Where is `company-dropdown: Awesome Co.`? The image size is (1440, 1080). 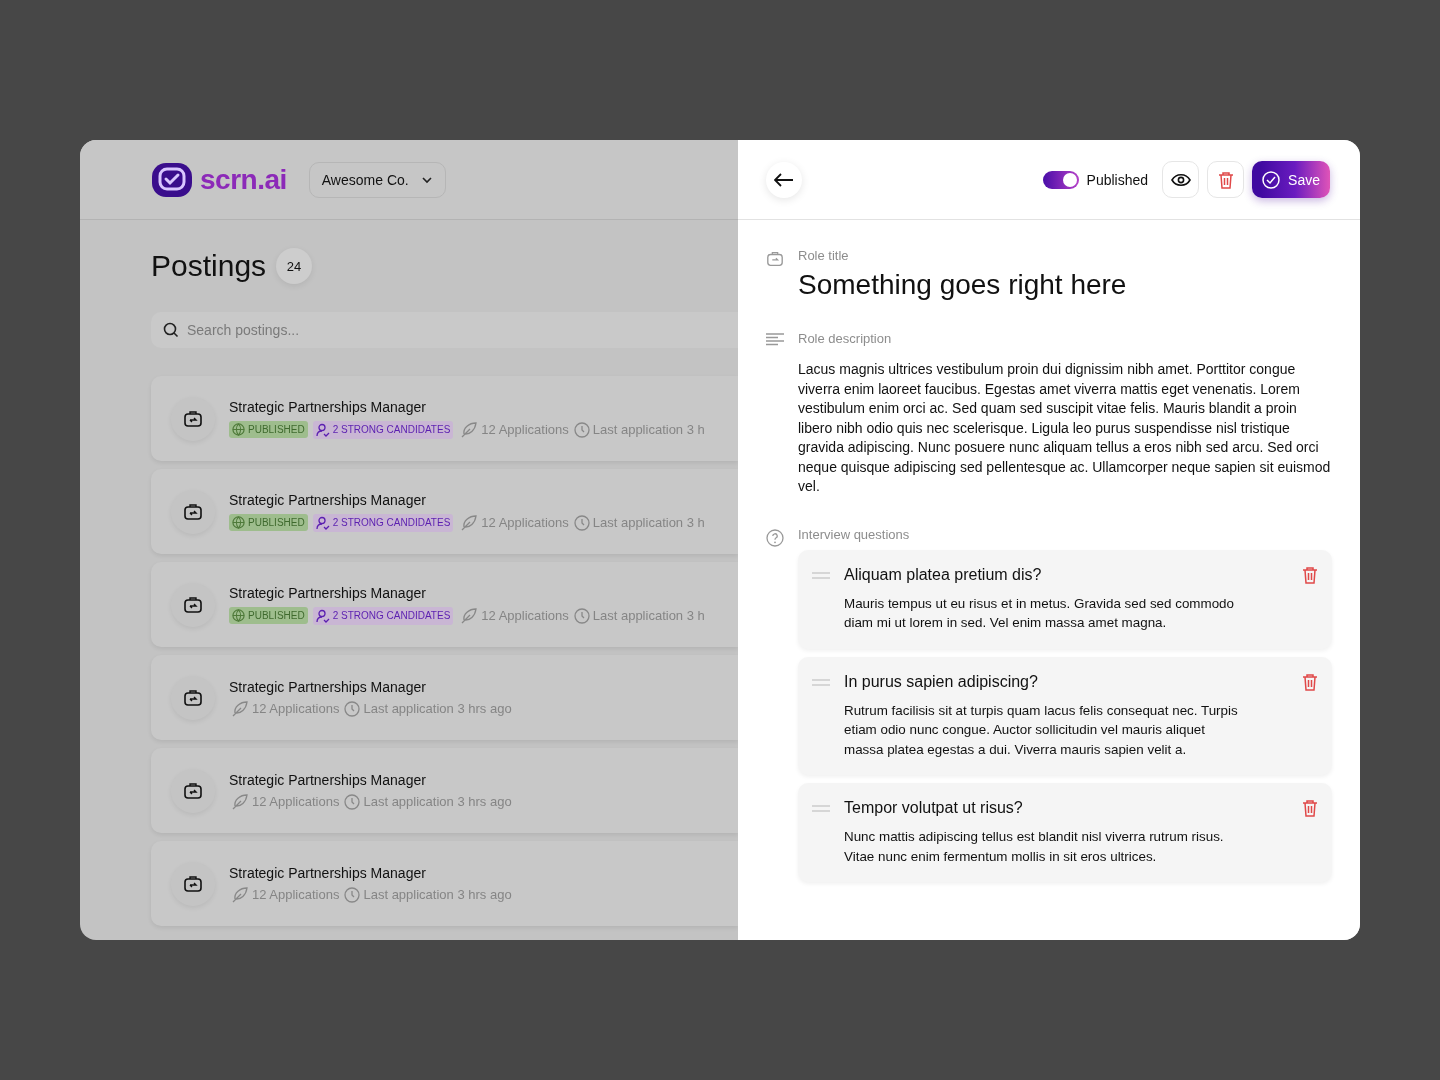
company-dropdown: Awesome Co. is located at coordinates (377, 179).